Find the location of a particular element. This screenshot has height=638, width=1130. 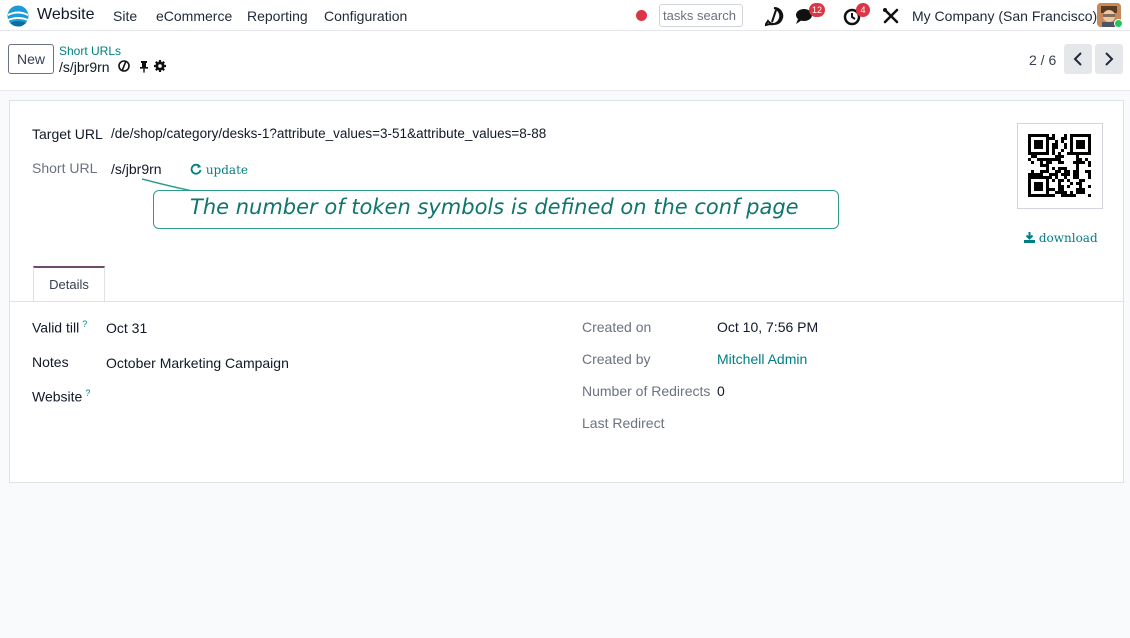

pager-counter: 2 / 6 is located at coordinates (1042, 60).